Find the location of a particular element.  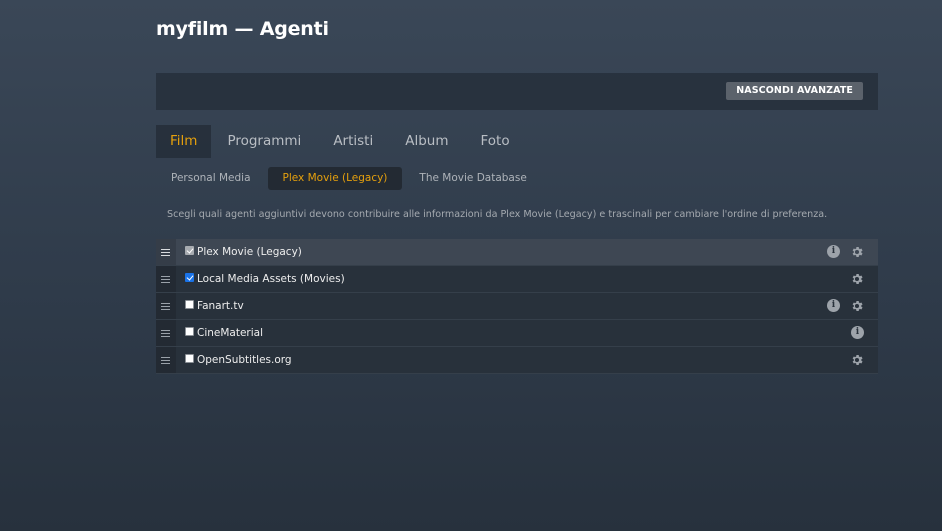

main-tabs: Film Programmi Artisti Album Foto is located at coordinates (341, 141).